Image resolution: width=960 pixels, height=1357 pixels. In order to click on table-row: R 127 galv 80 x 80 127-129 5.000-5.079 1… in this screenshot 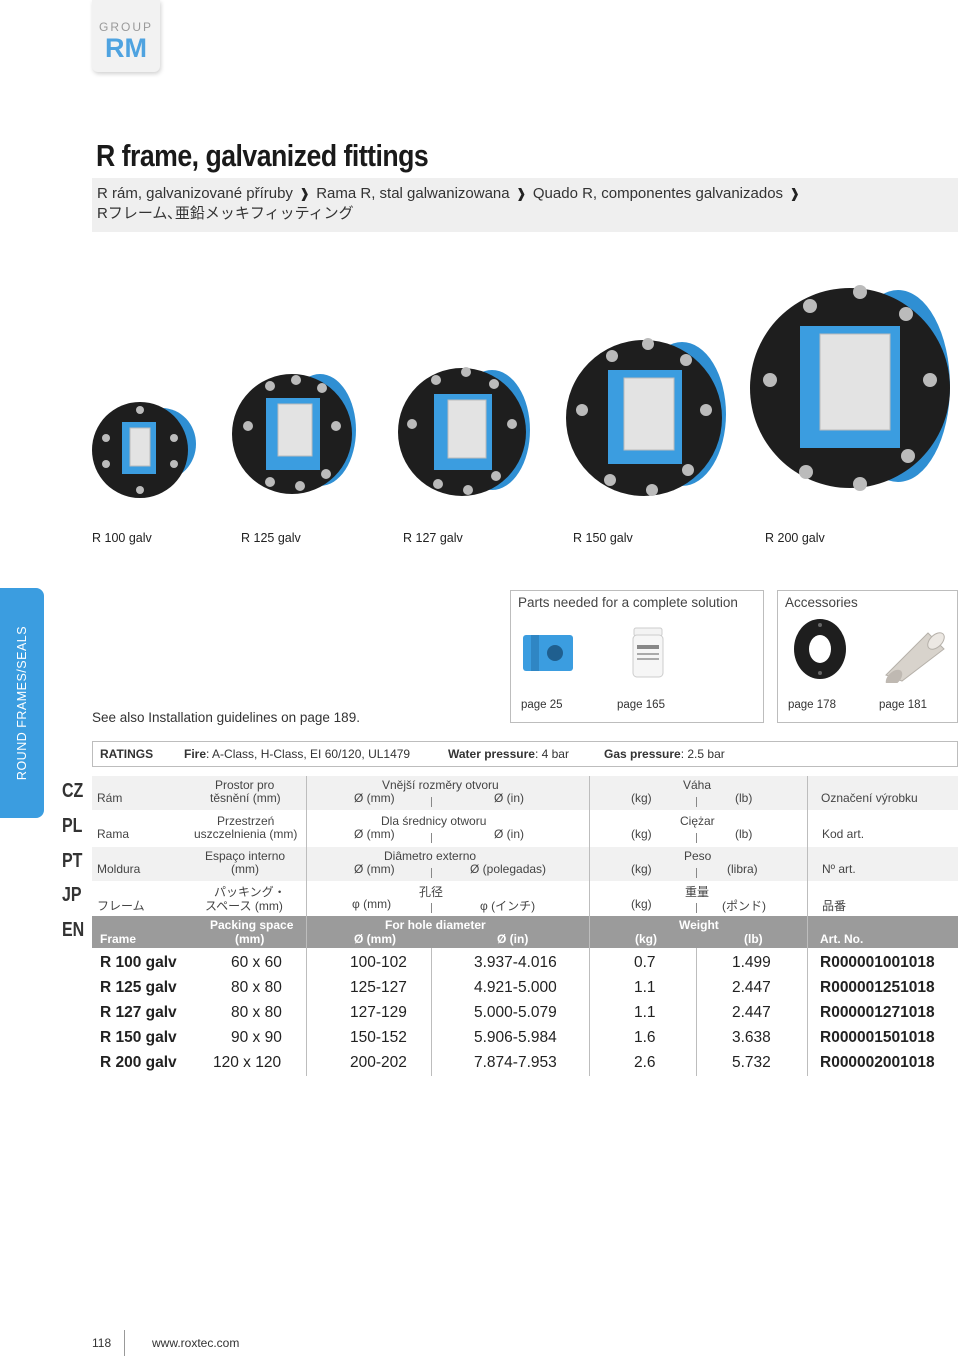, I will do `click(525, 1012)`.